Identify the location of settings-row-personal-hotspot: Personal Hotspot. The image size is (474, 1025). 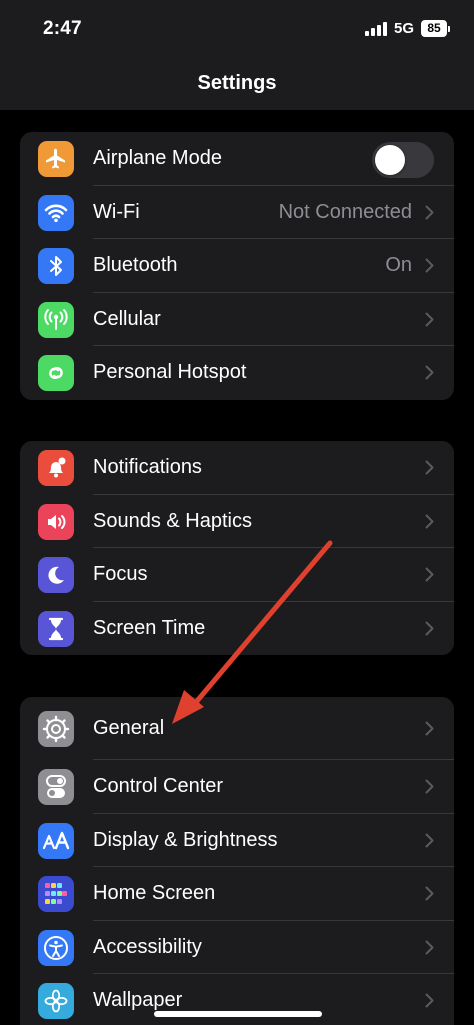
(237, 373).